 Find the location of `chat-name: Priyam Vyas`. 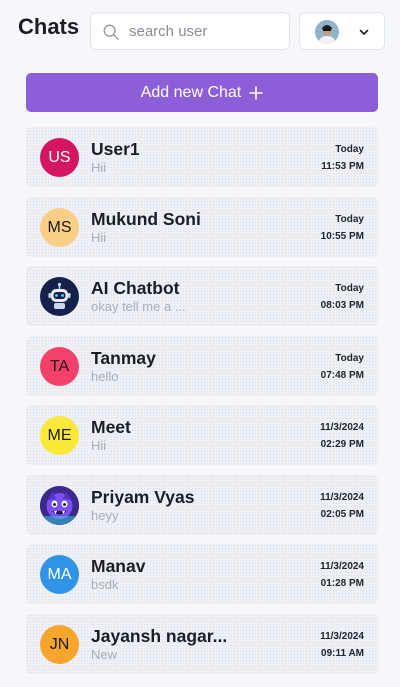

chat-name: Priyam Vyas is located at coordinates (143, 497).